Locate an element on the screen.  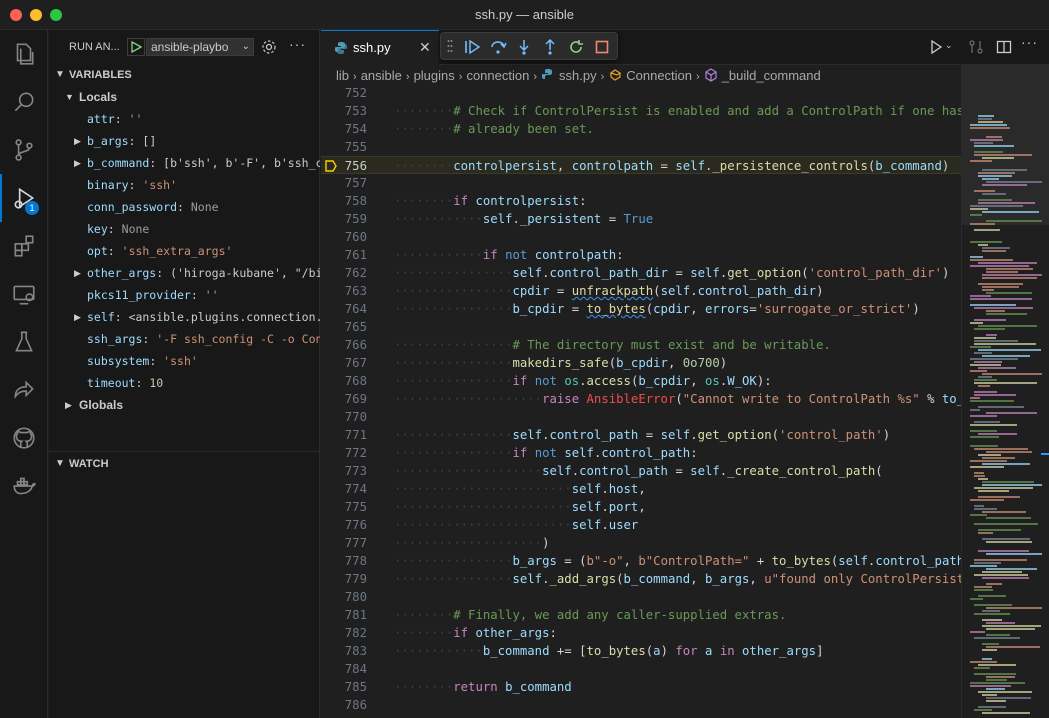
code-line: 758 ········if controlpersist: is located at coordinates (641, 201).